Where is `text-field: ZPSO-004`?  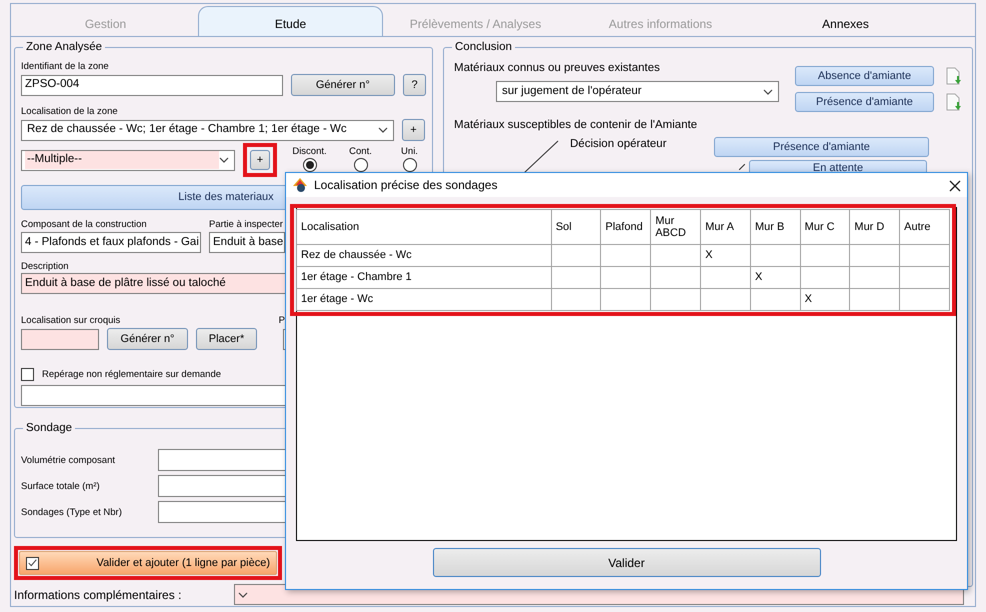
text-field: ZPSO-004 is located at coordinates (152, 85).